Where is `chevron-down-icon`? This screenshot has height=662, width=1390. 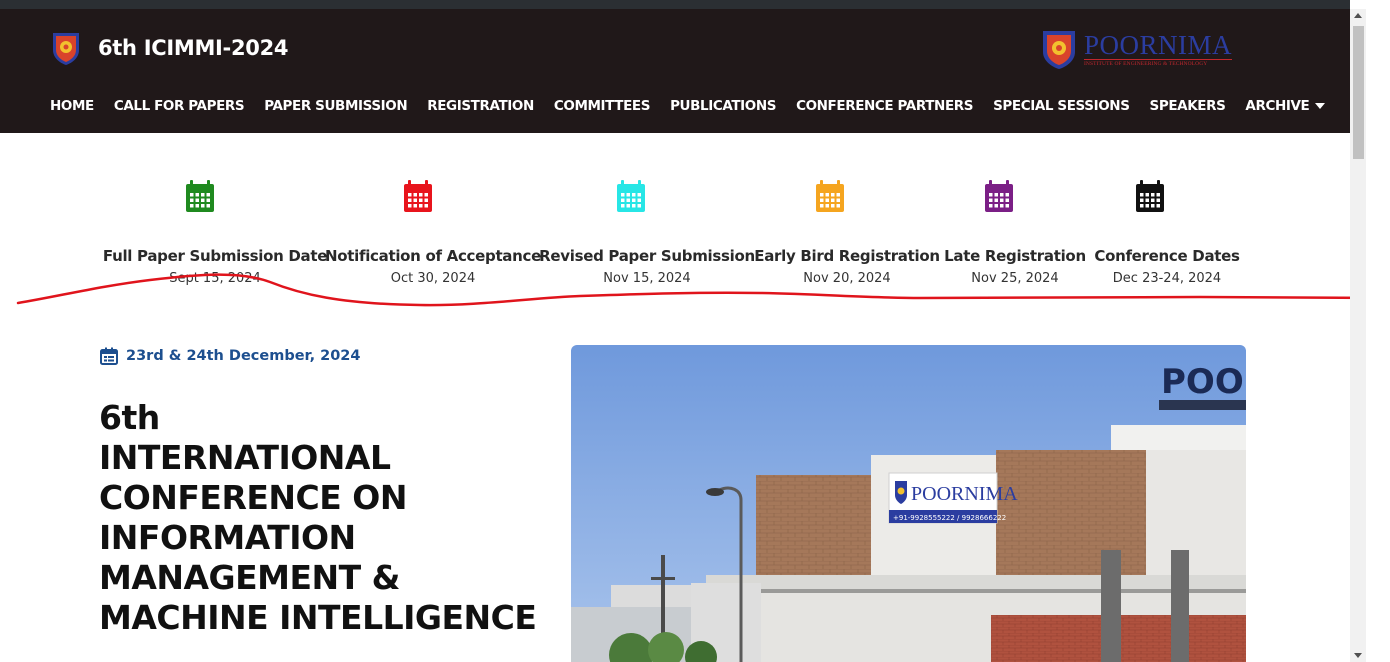
chevron-down-icon is located at coordinates (1320, 106).